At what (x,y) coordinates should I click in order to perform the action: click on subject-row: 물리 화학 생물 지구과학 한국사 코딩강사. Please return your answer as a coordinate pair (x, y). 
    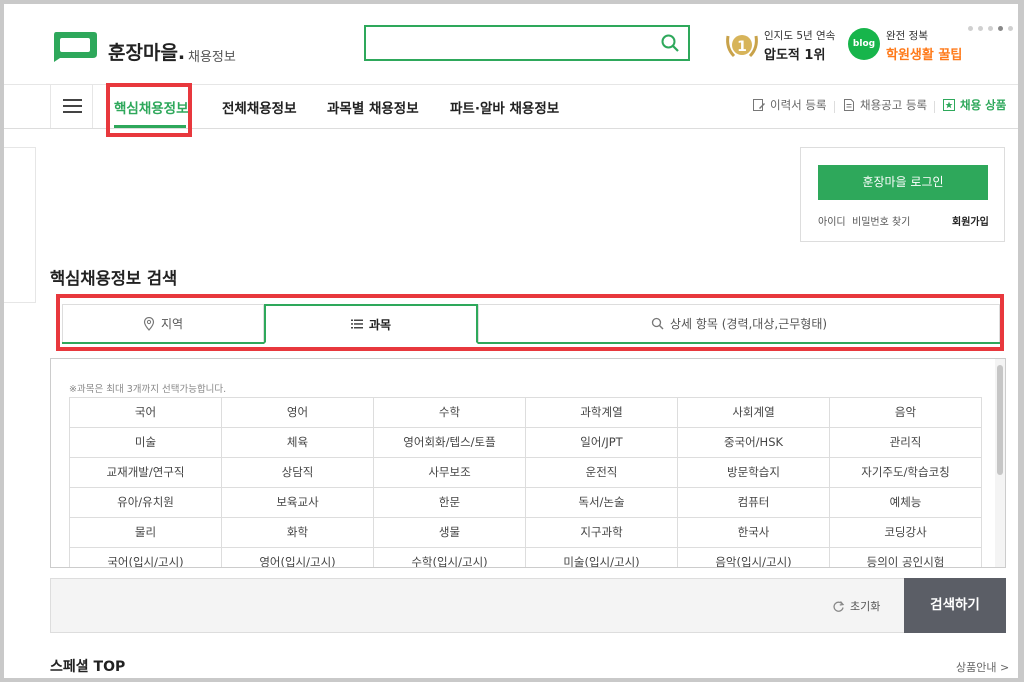
    Looking at the image, I should click on (526, 533).